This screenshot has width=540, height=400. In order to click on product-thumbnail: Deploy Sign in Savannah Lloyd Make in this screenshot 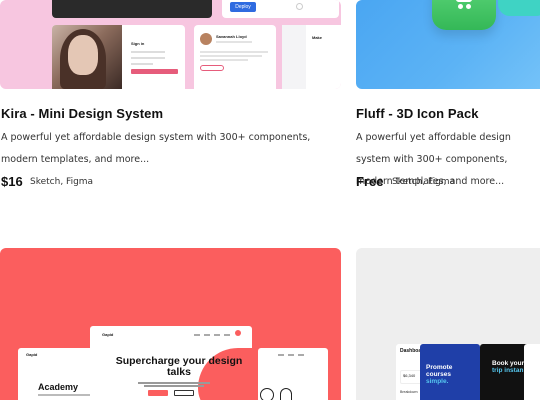, I will do `click(170, 44)`.